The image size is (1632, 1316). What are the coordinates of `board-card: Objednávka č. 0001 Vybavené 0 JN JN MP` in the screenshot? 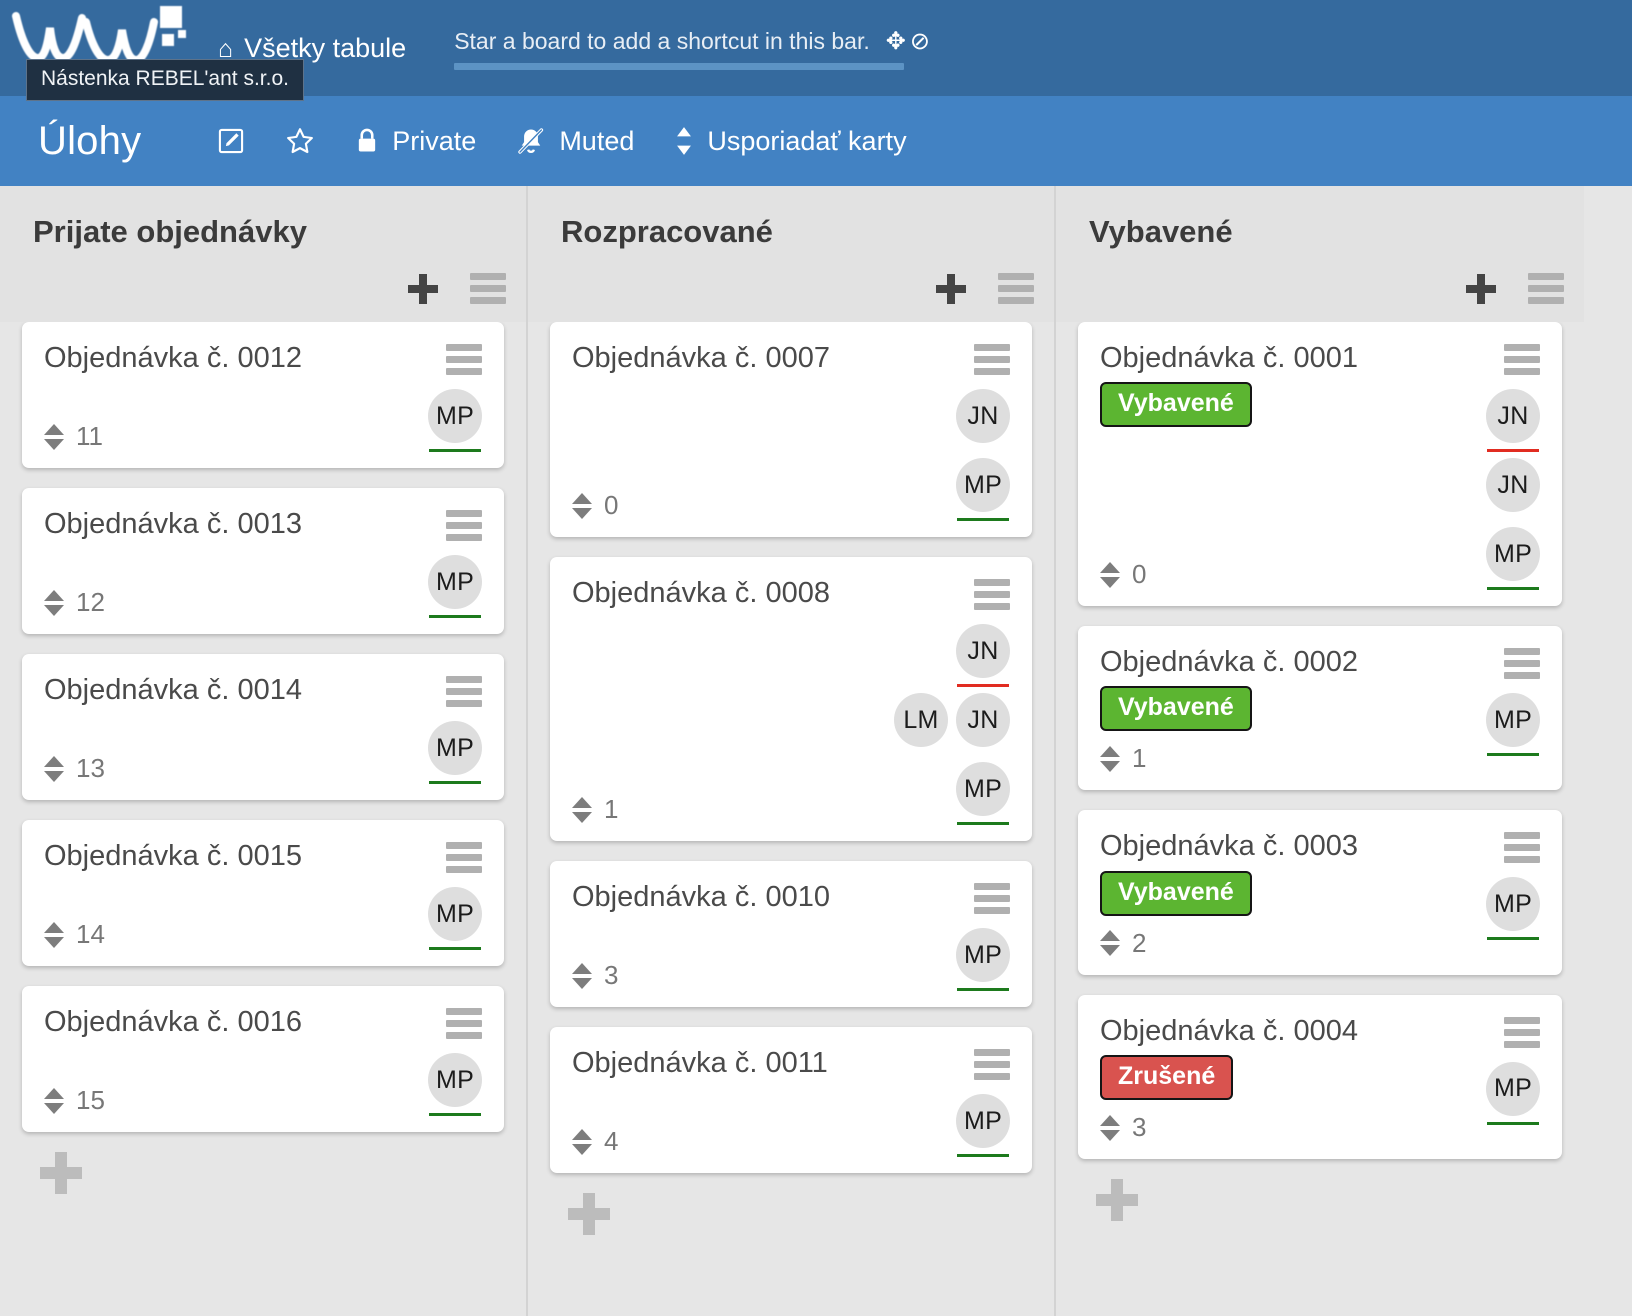 It's located at (1320, 464).